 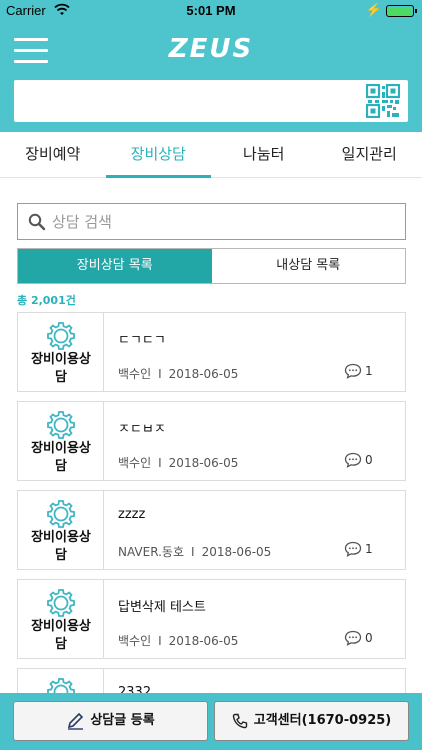 I want to click on customer-center-button: 고객센터(1670-0925), so click(x=311, y=721).